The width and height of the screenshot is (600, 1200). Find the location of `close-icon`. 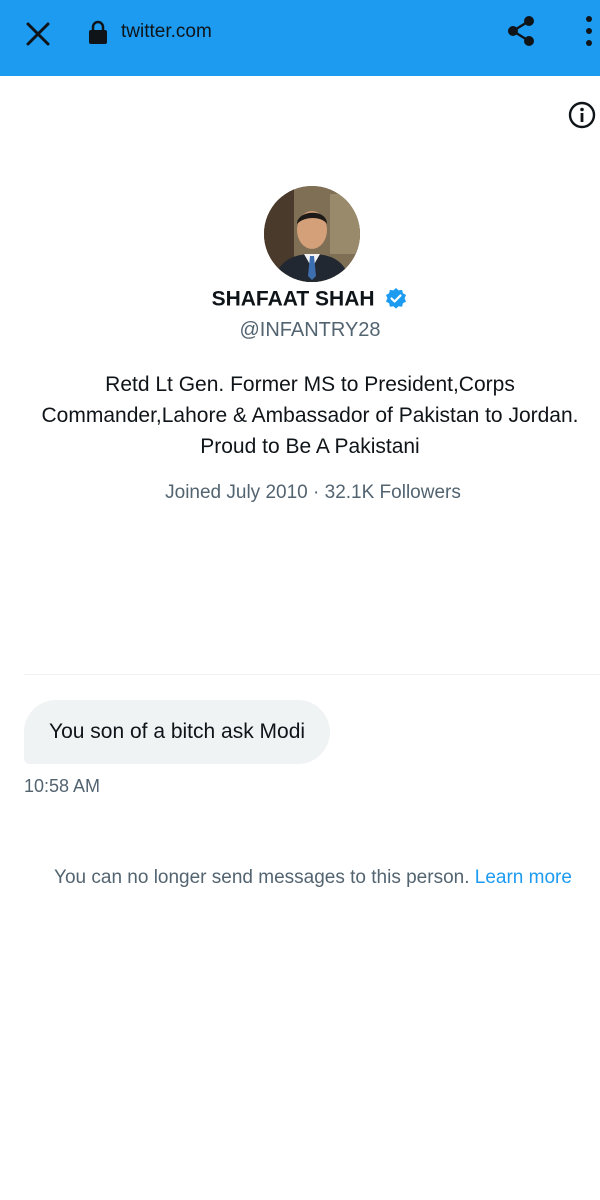

close-icon is located at coordinates (38, 34).